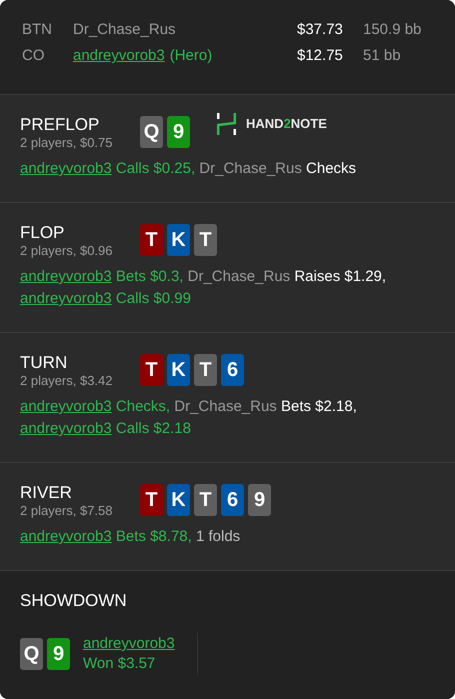  Describe the element at coordinates (287, 124) in the screenshot. I see `logo-letters: 2` at that location.